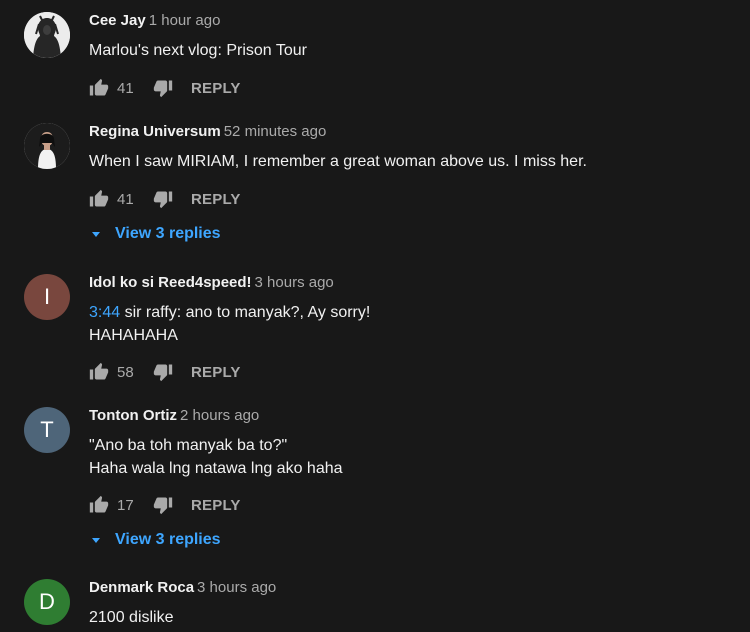  Describe the element at coordinates (409, 21) in the screenshot. I see `comment-header: Cee Jay 1 hour ago` at that location.